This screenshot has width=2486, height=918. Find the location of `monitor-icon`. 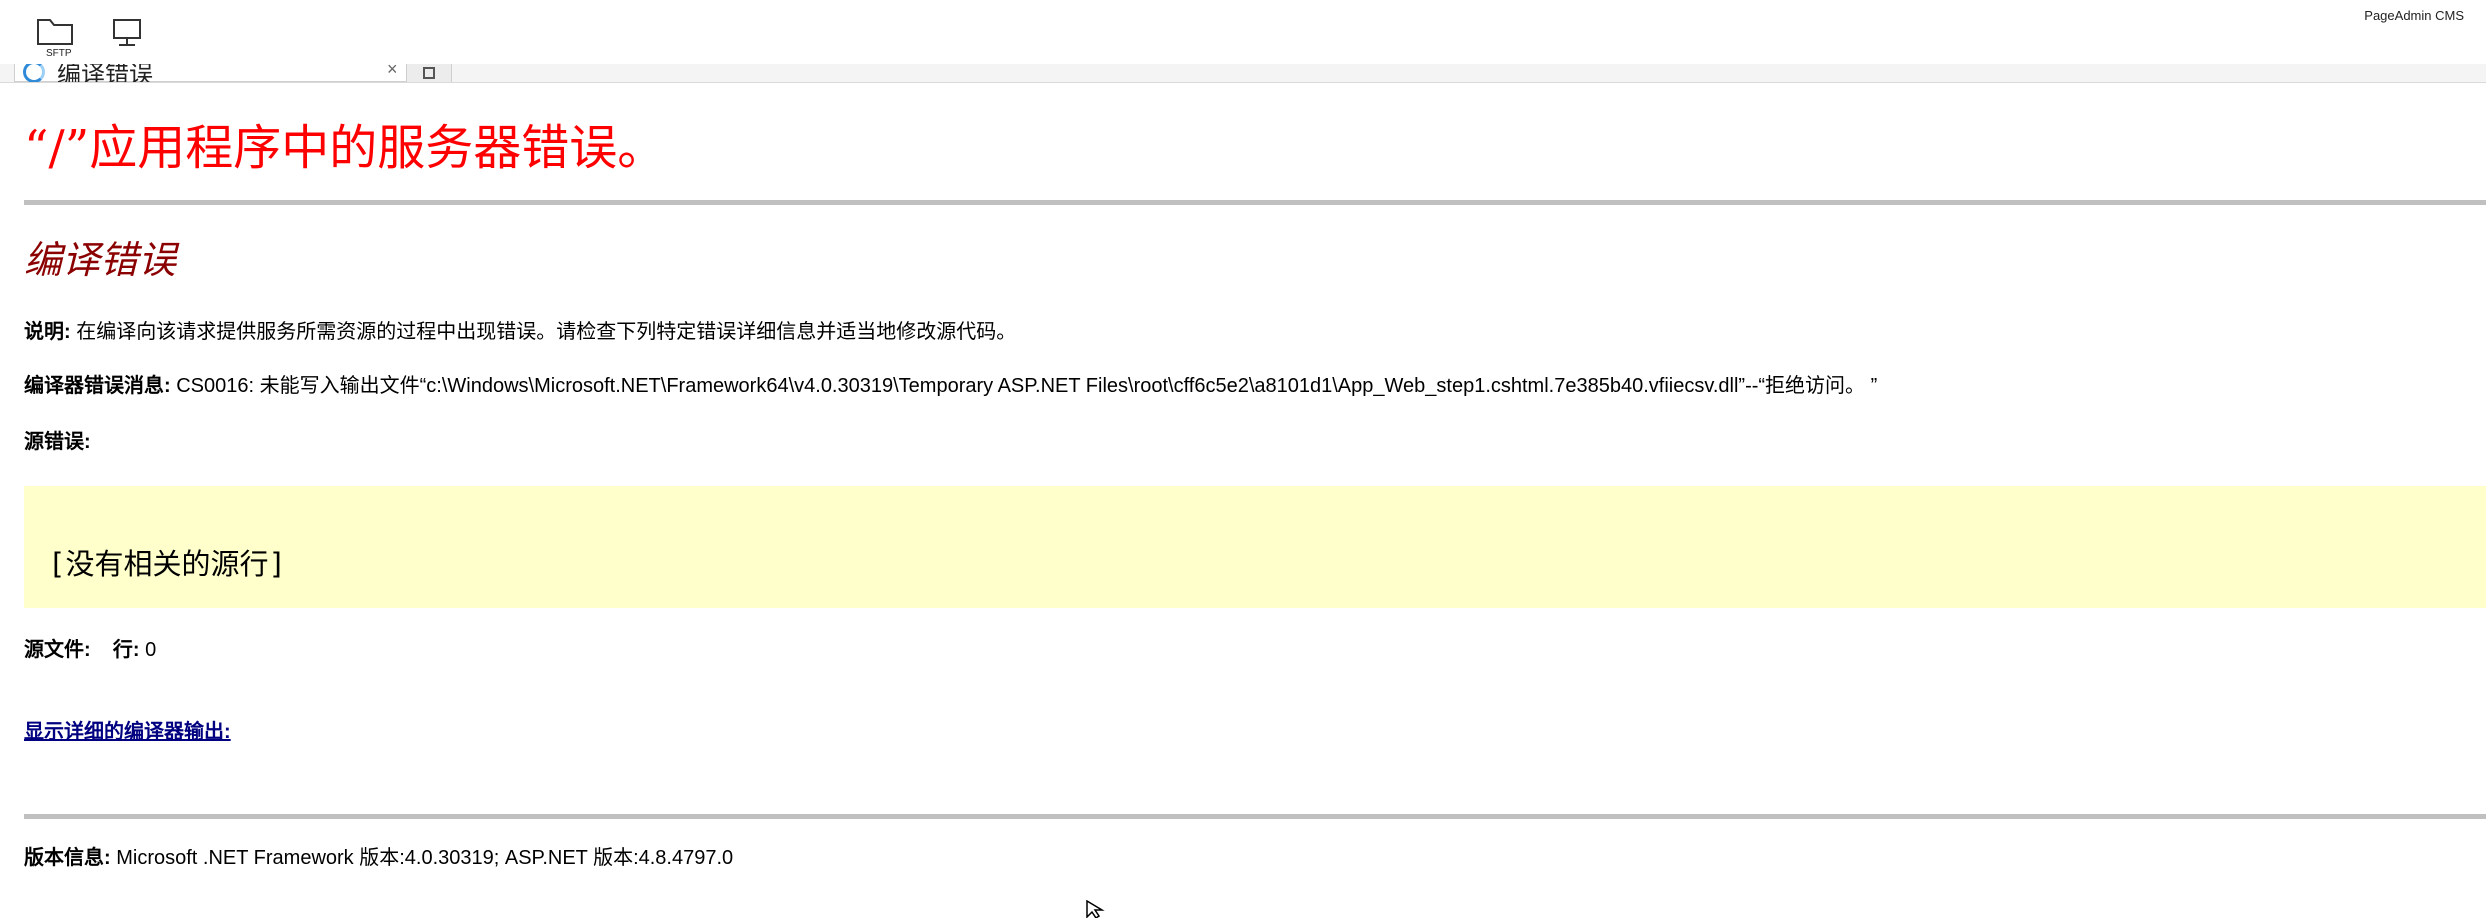

monitor-icon is located at coordinates (127, 32).